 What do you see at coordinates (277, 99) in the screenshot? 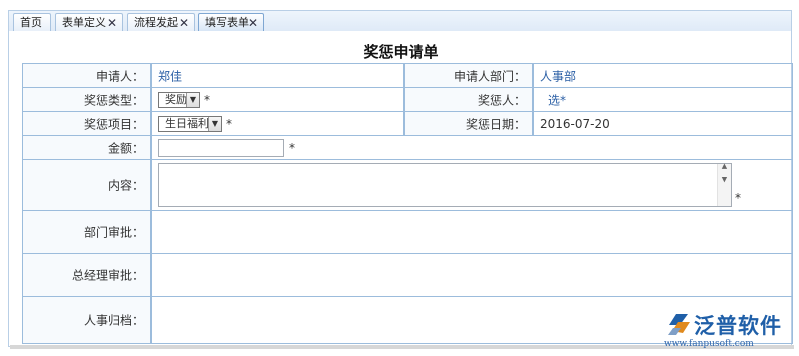
I see `reward-type-cell: 奖励 ▼ *` at bounding box center [277, 99].